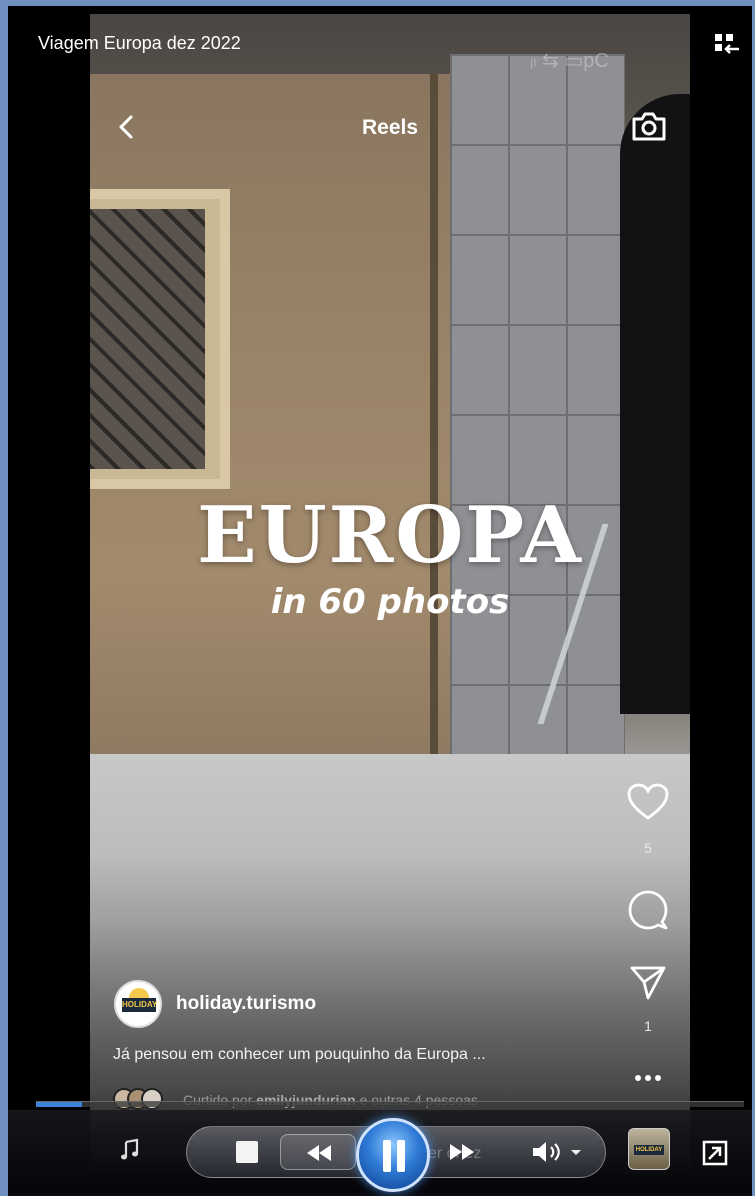 Image resolution: width=755 pixels, height=1196 pixels. Describe the element at coordinates (130, 1150) in the screenshot. I see `music-note-icon` at that location.